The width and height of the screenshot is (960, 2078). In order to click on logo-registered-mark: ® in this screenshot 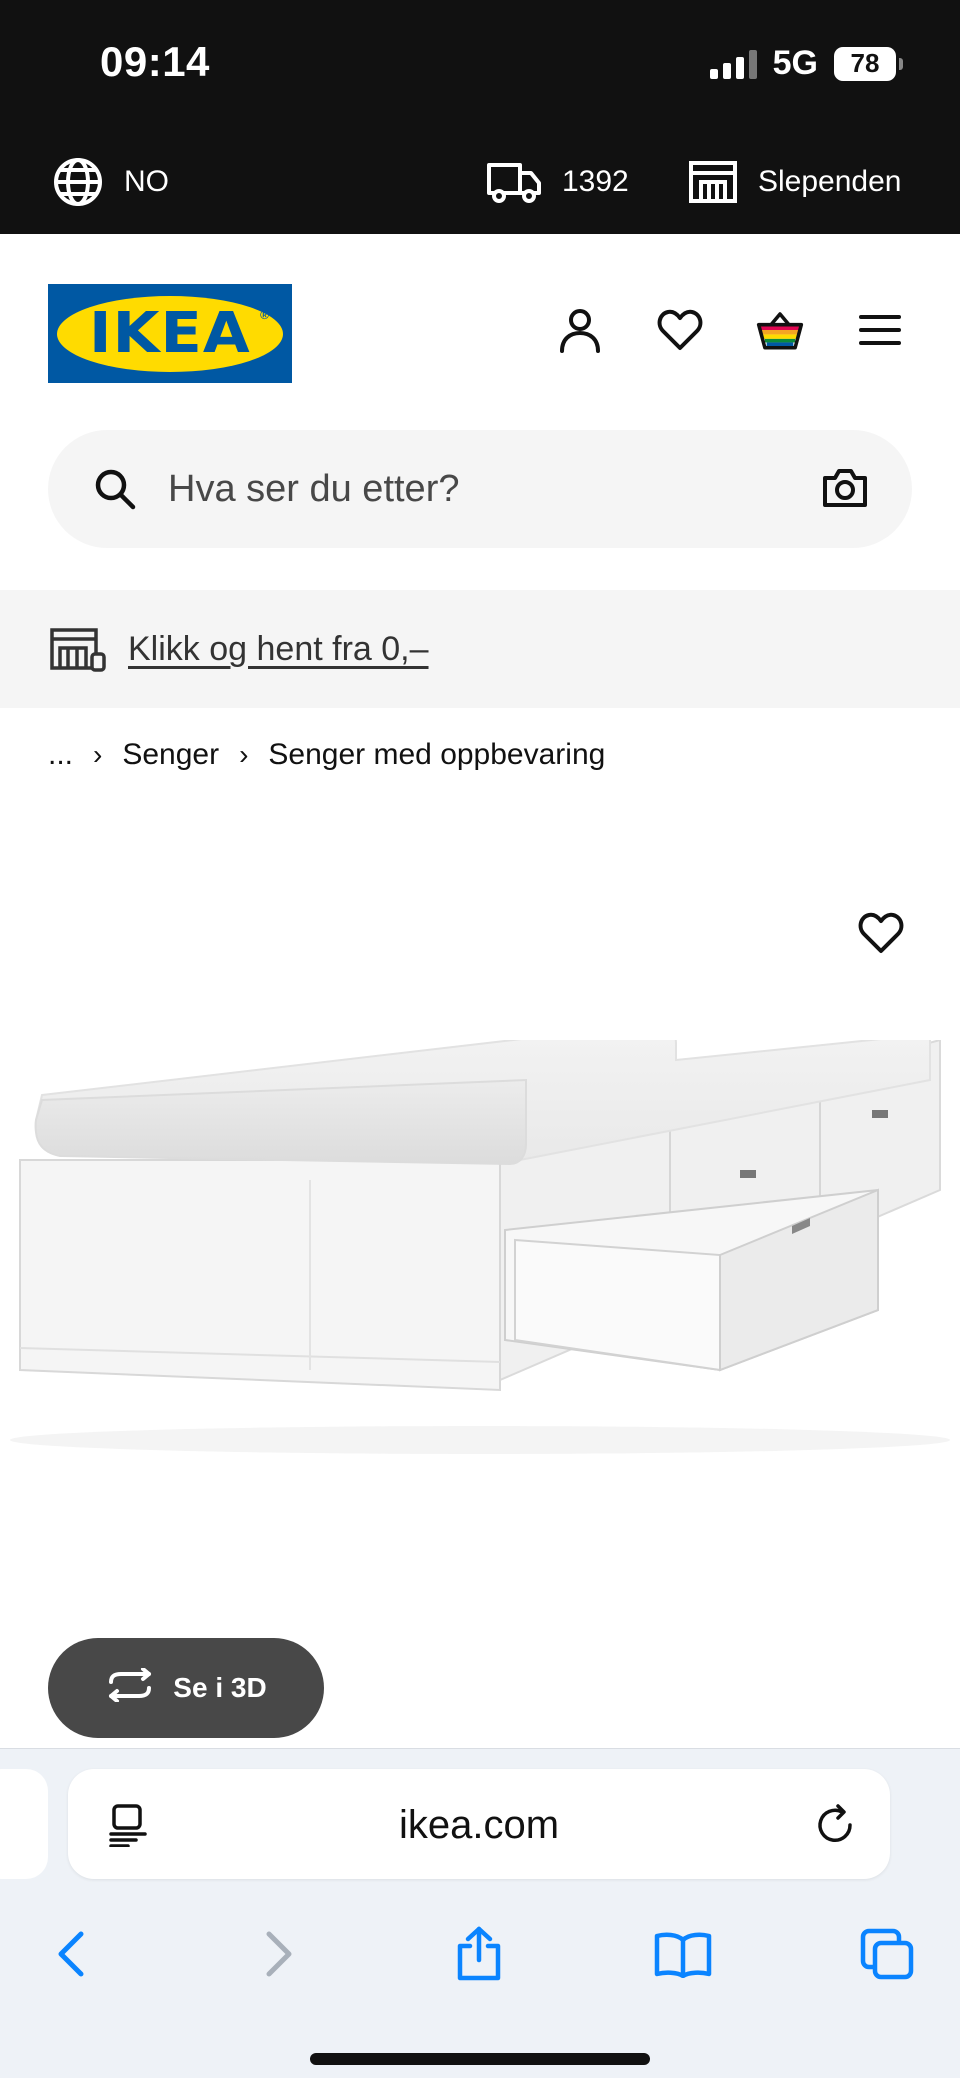, I will do `click(264, 314)`.